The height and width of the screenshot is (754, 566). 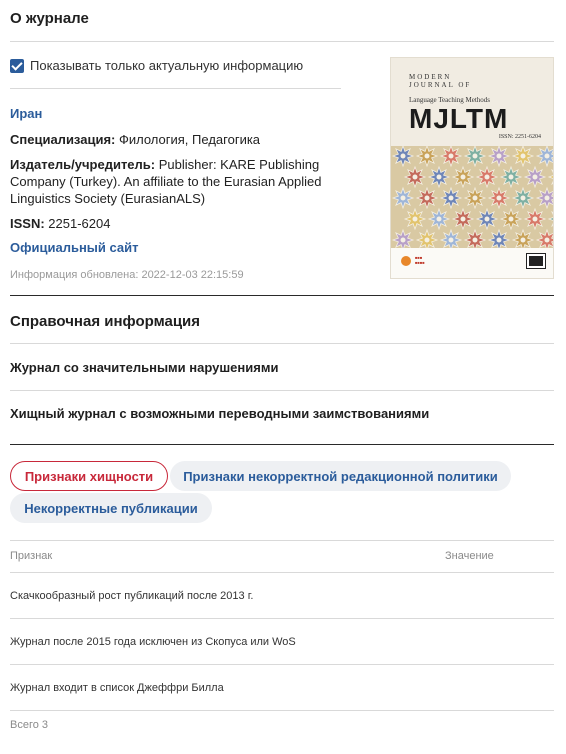 I want to click on actual-info-checkbox: Показывать только актуальную информацию, so click(x=156, y=65).